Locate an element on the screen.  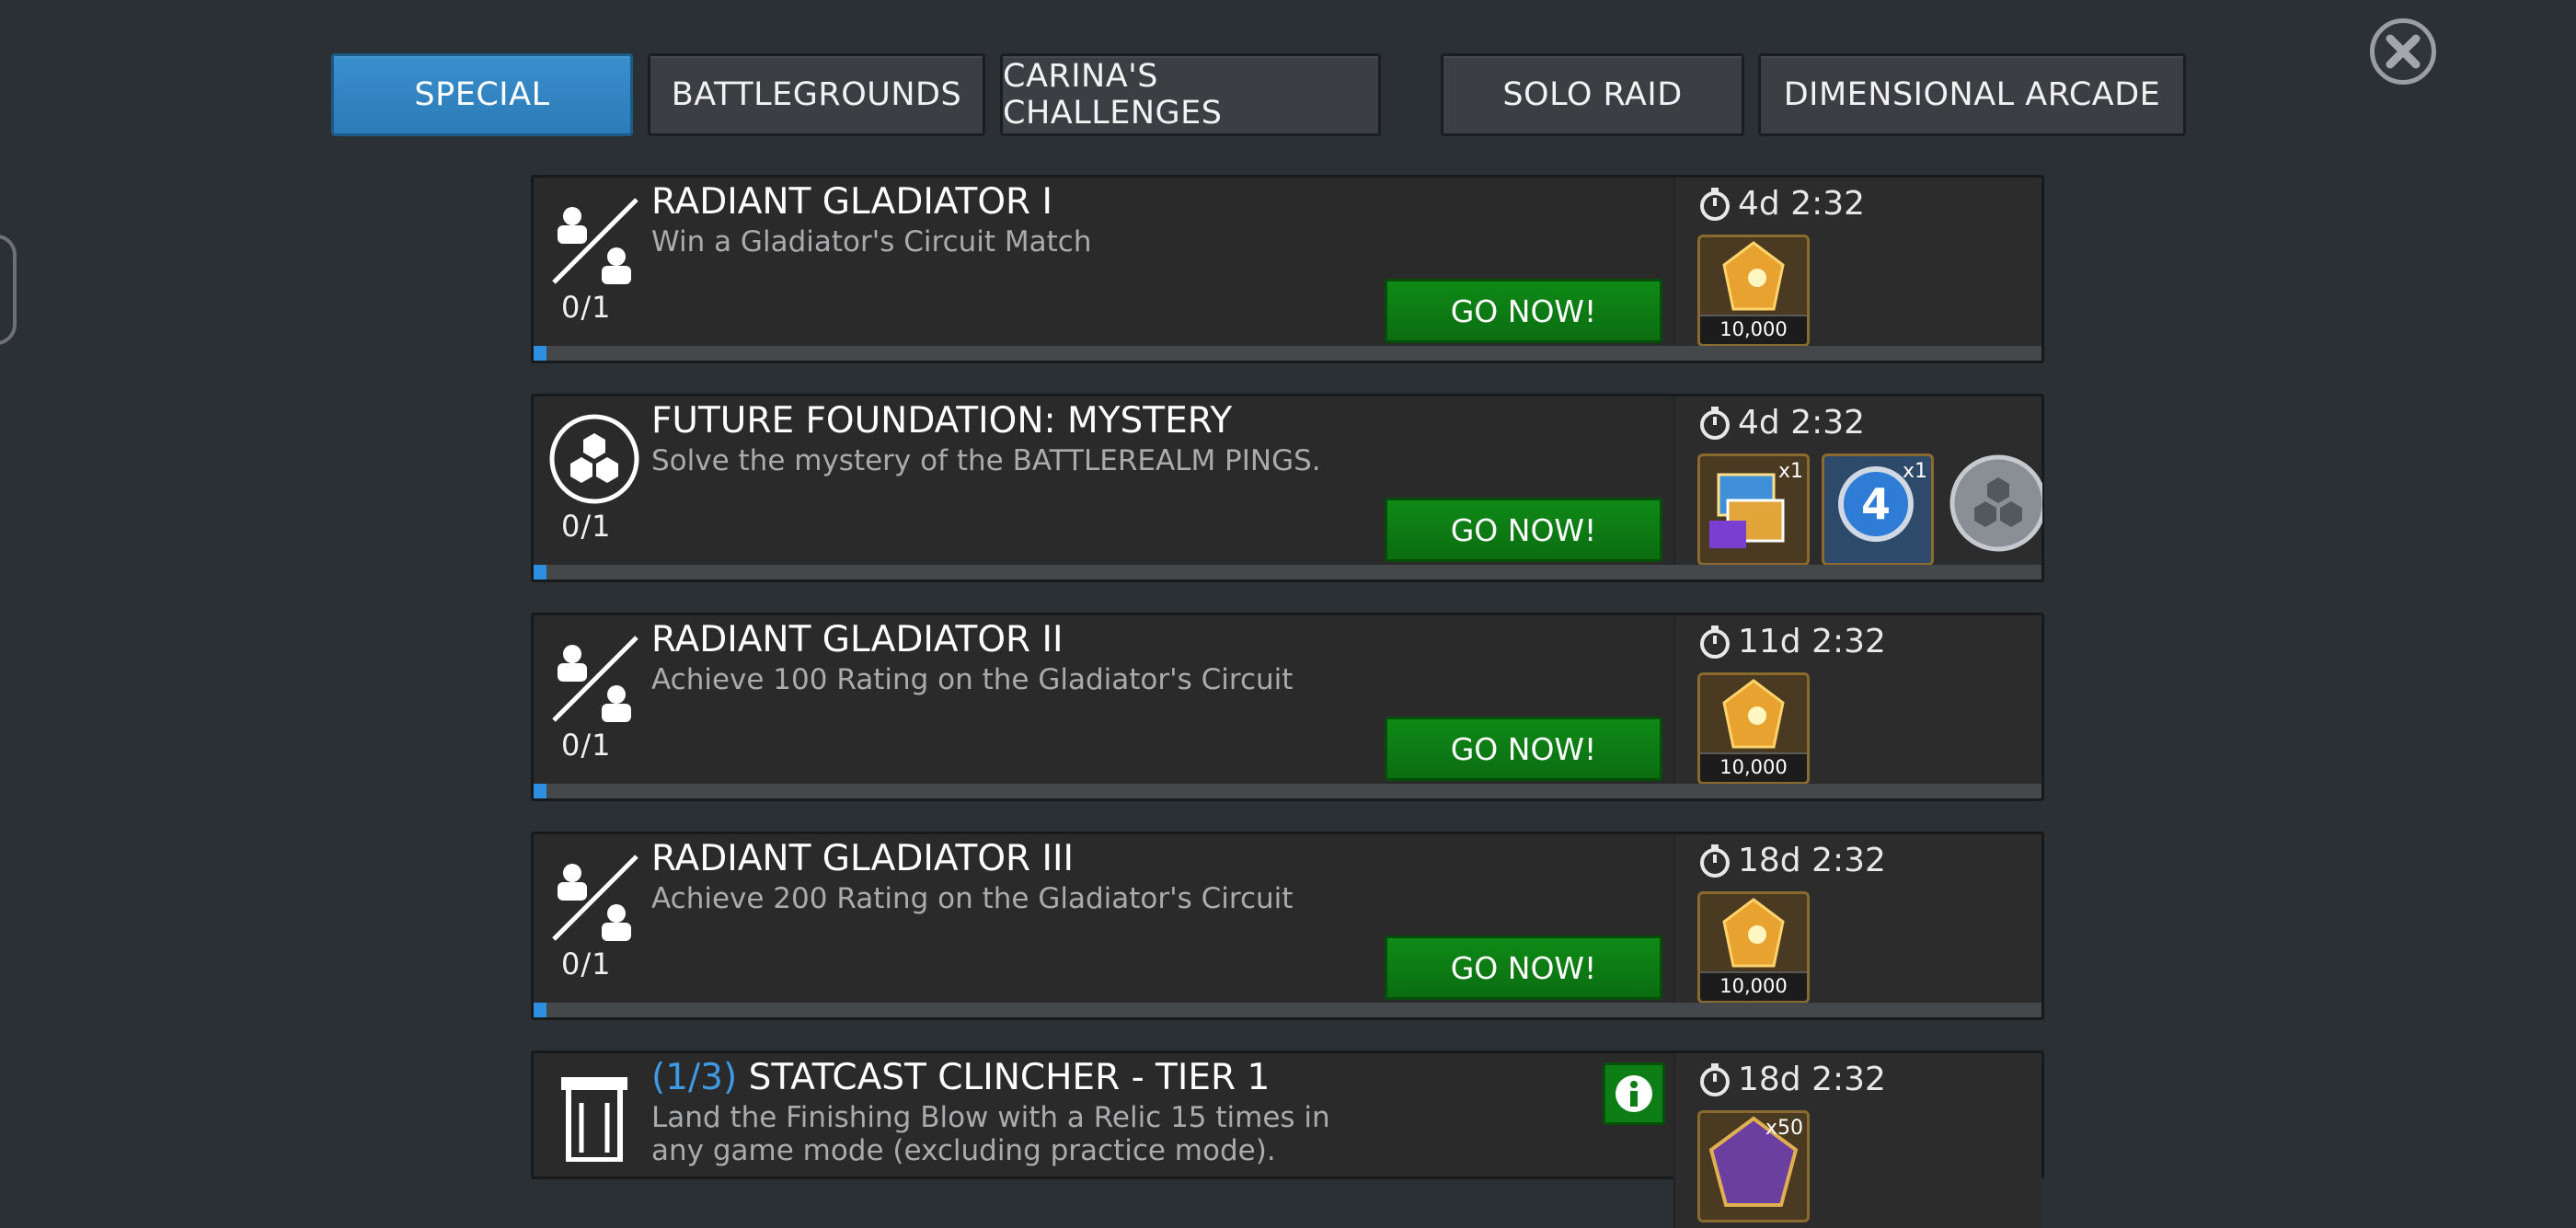
quest-title: RADIANT GLADIATOR I is located at coordinates (852, 202).